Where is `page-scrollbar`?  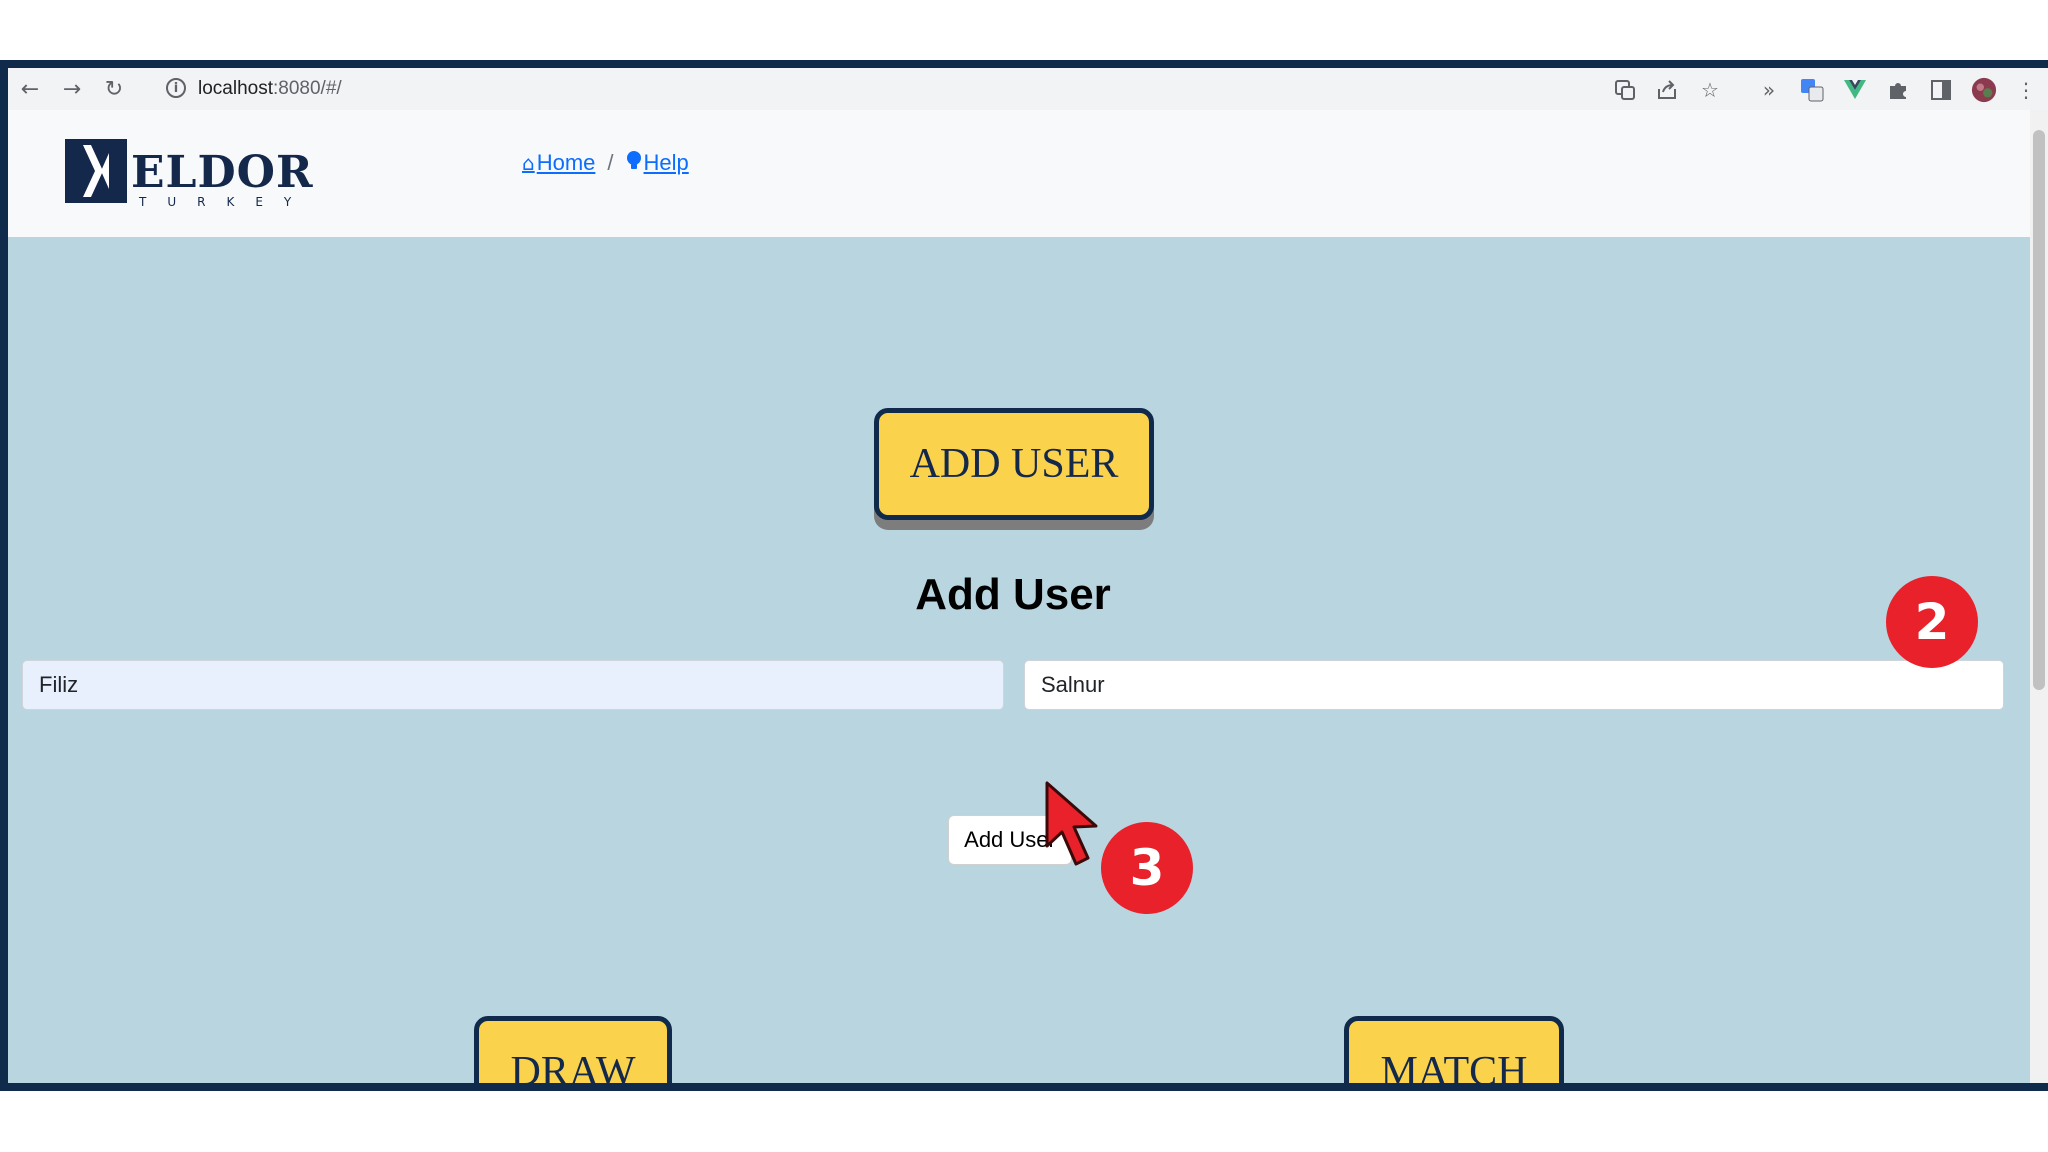
page-scrollbar is located at coordinates (2039, 596).